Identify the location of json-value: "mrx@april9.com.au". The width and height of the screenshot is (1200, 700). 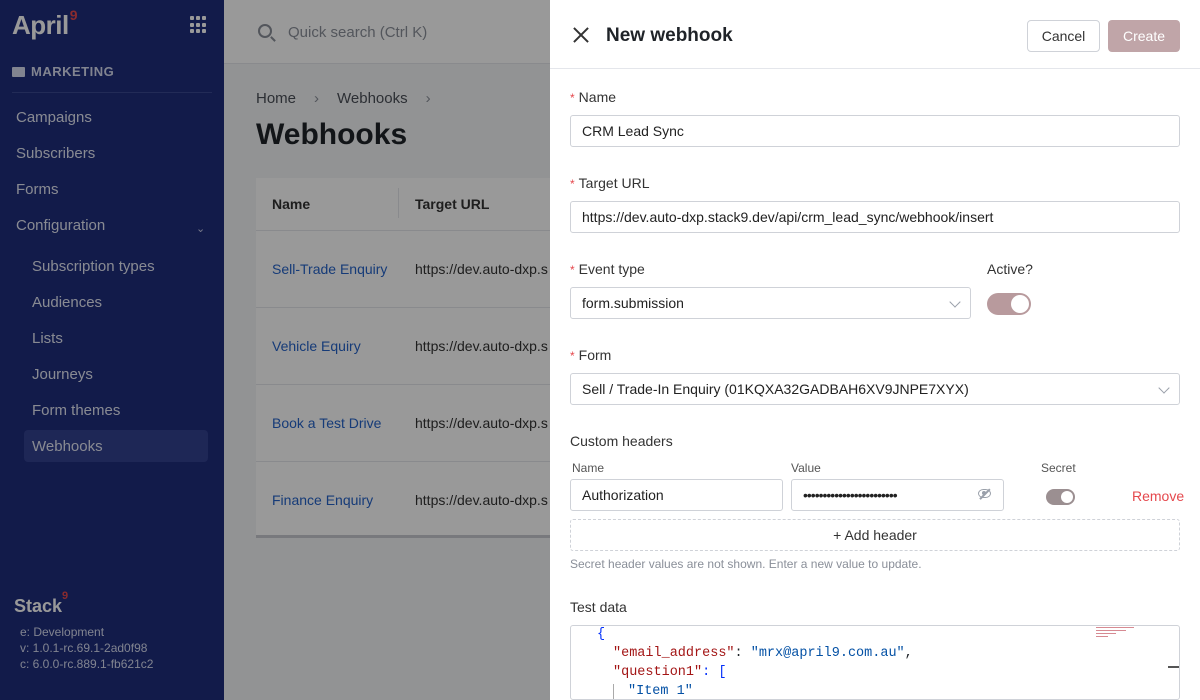
(827, 653).